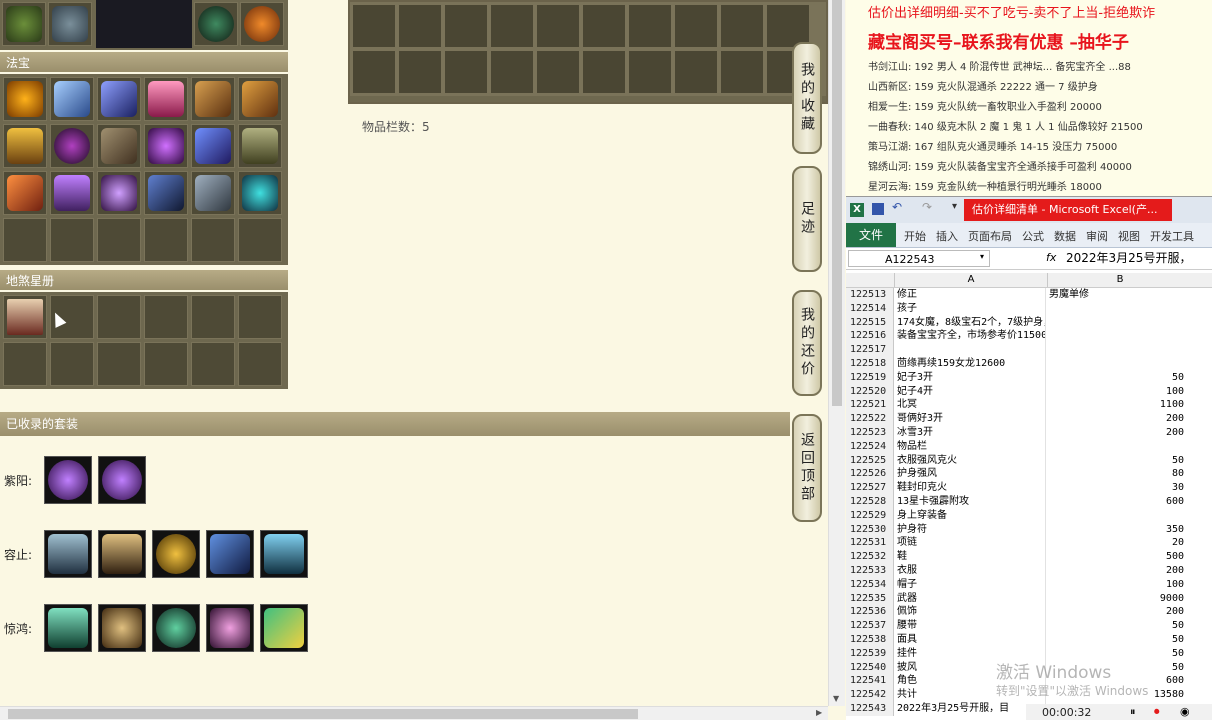 Image resolution: width=1212 pixels, height=720 pixels. Describe the element at coordinates (970, 708) in the screenshot. I see `cell-a: 2022年3月25号开服，目` at that location.